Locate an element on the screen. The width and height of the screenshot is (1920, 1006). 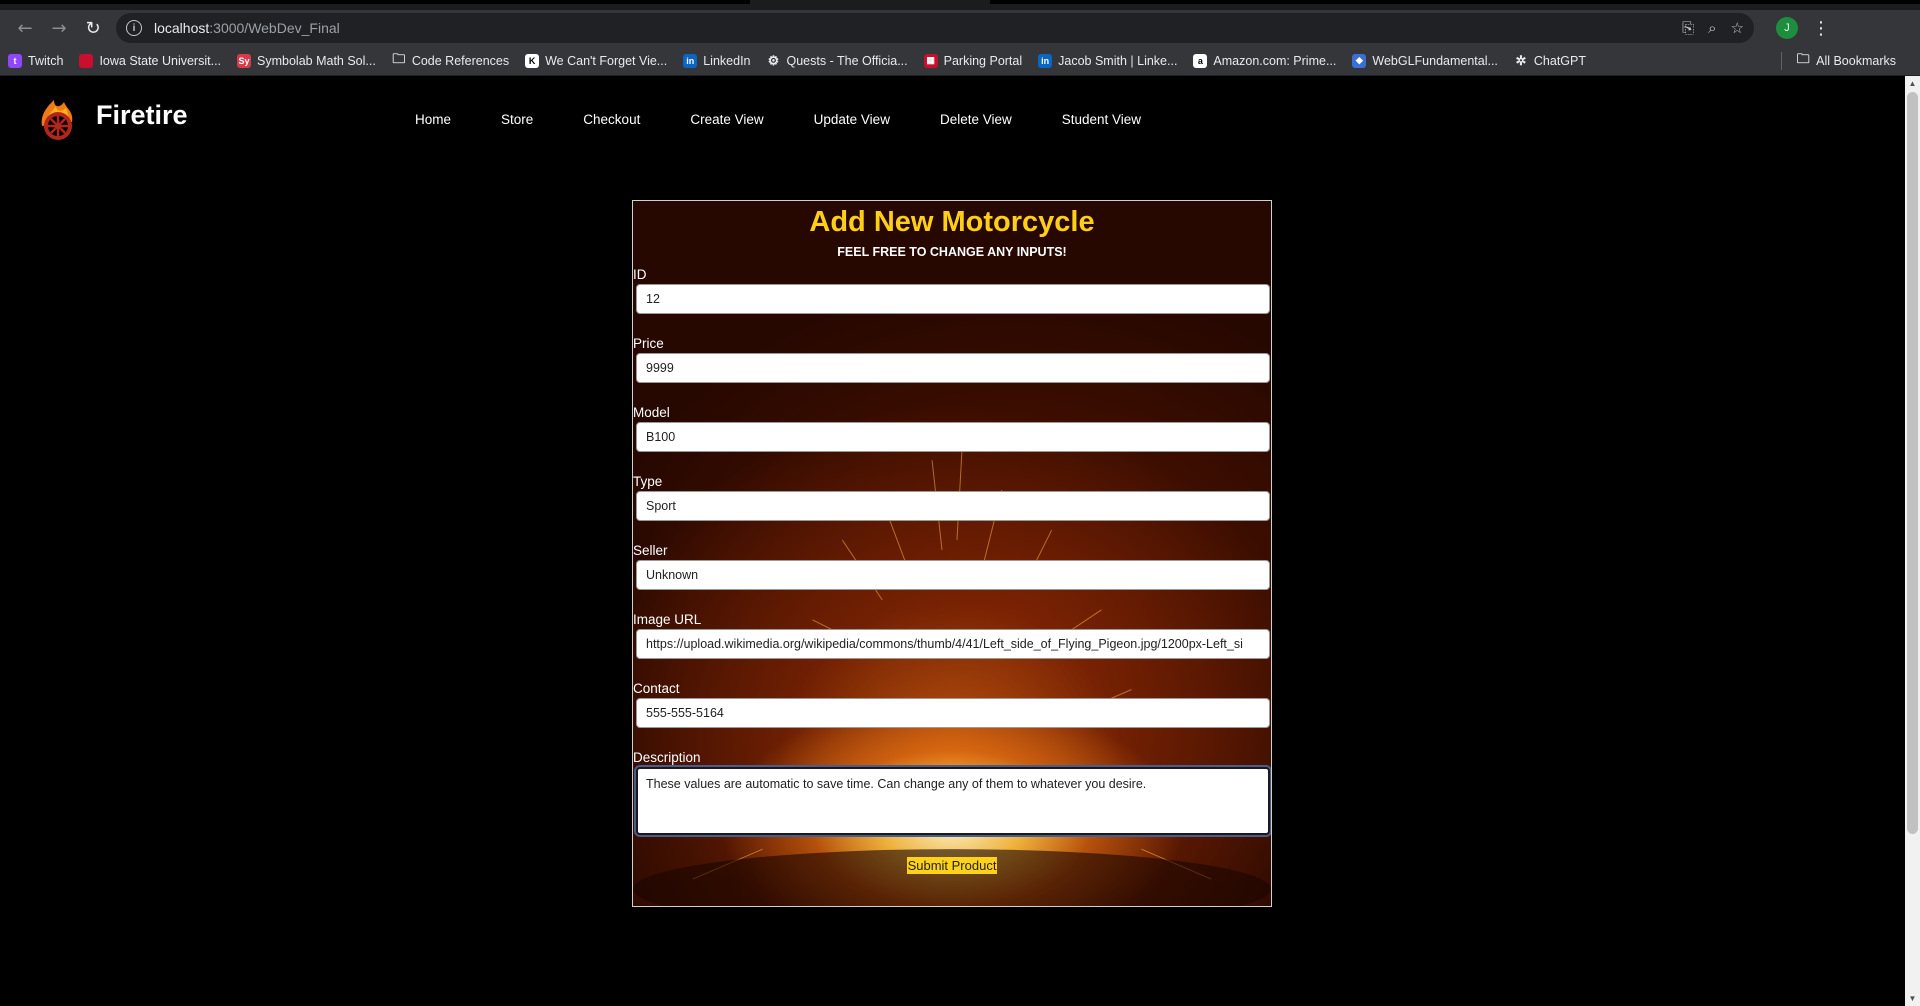
bookmark-label: Code References is located at coordinates (460, 60).